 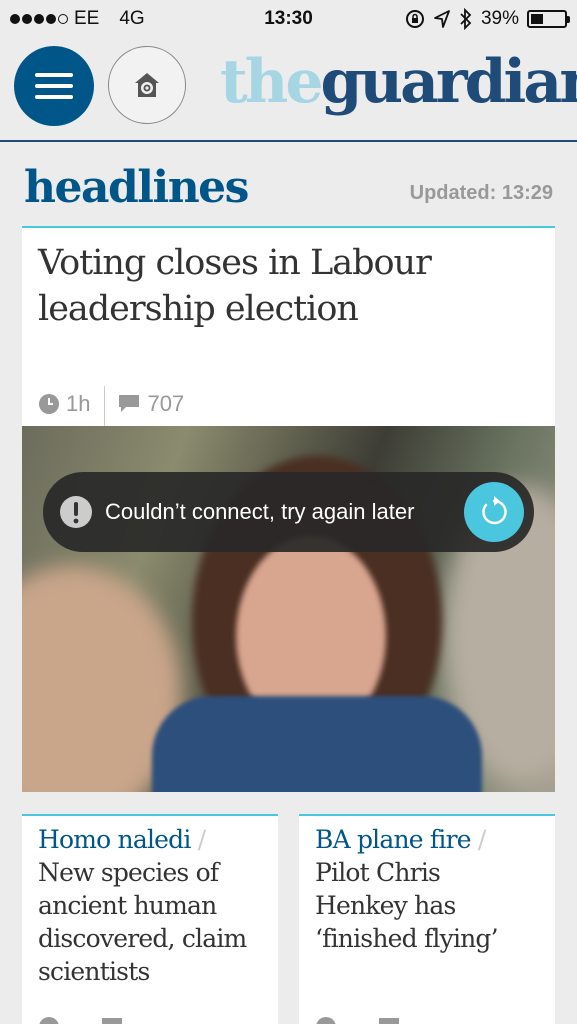 What do you see at coordinates (288, 19) in the screenshot?
I see `status-bar: EE 4G 13:30 39%` at bounding box center [288, 19].